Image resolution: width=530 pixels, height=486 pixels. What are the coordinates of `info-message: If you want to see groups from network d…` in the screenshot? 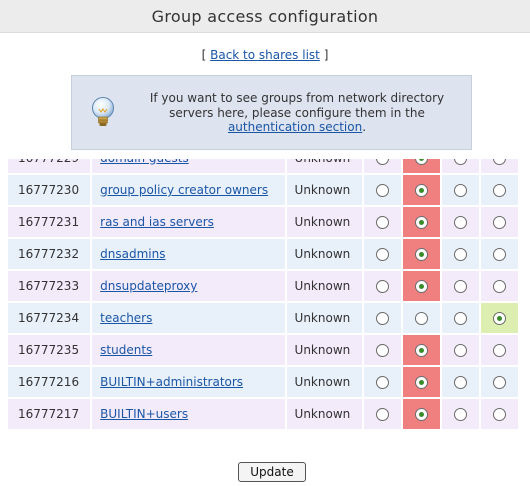 It's located at (297, 113).